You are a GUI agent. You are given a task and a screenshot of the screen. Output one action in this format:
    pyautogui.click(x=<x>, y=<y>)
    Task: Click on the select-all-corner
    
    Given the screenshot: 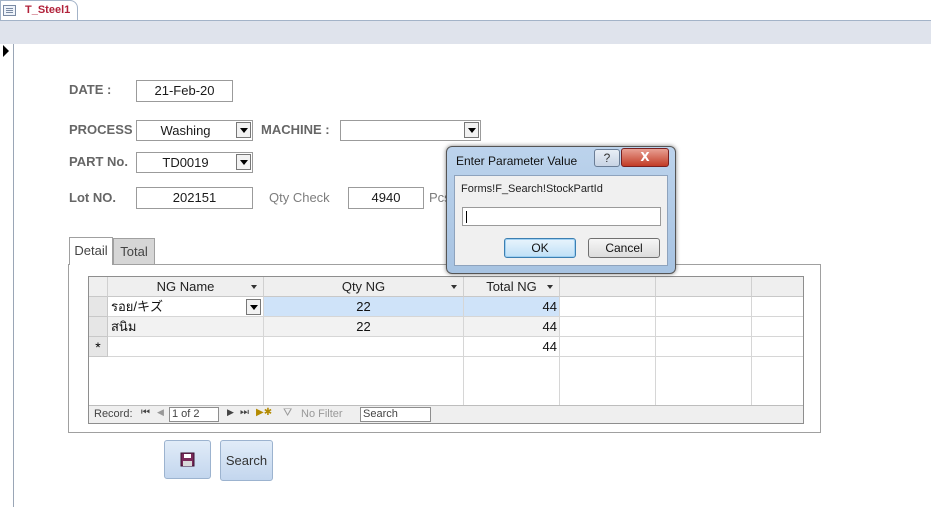 What is the action you would take?
    pyautogui.click(x=98, y=287)
    